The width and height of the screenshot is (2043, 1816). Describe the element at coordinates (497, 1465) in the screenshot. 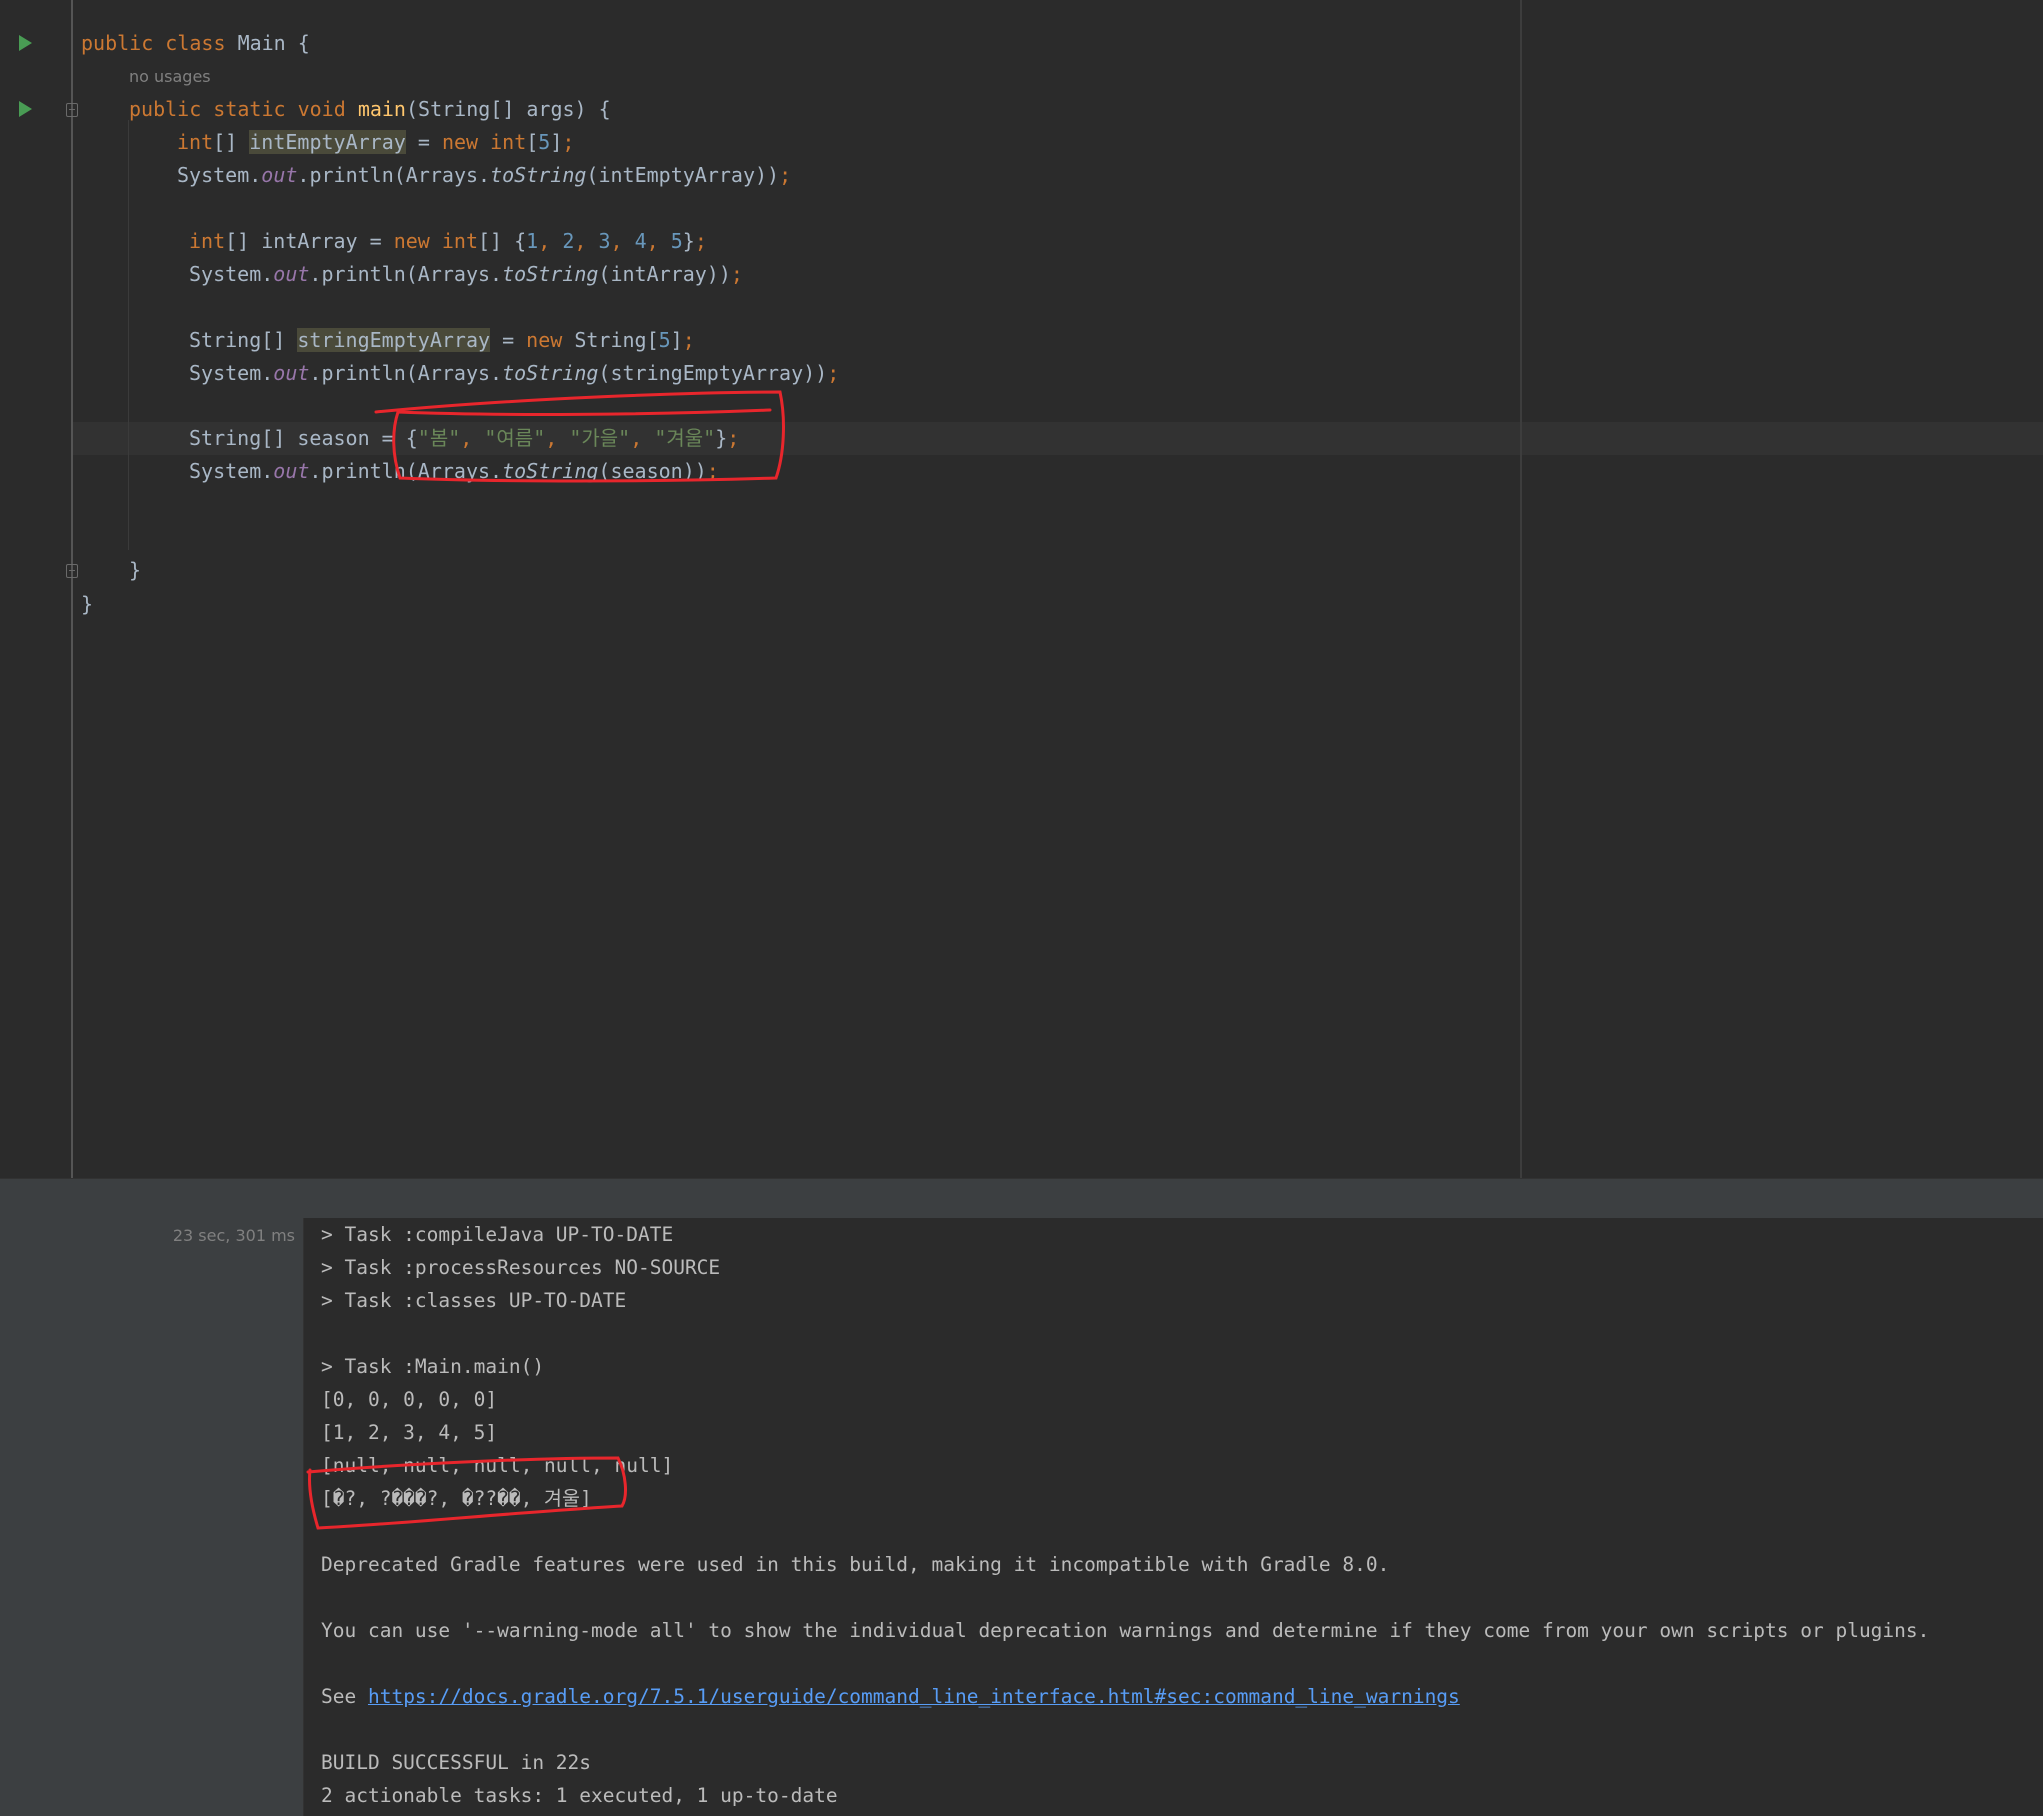

I see `console-line: [null, null, null, null, null]` at that location.